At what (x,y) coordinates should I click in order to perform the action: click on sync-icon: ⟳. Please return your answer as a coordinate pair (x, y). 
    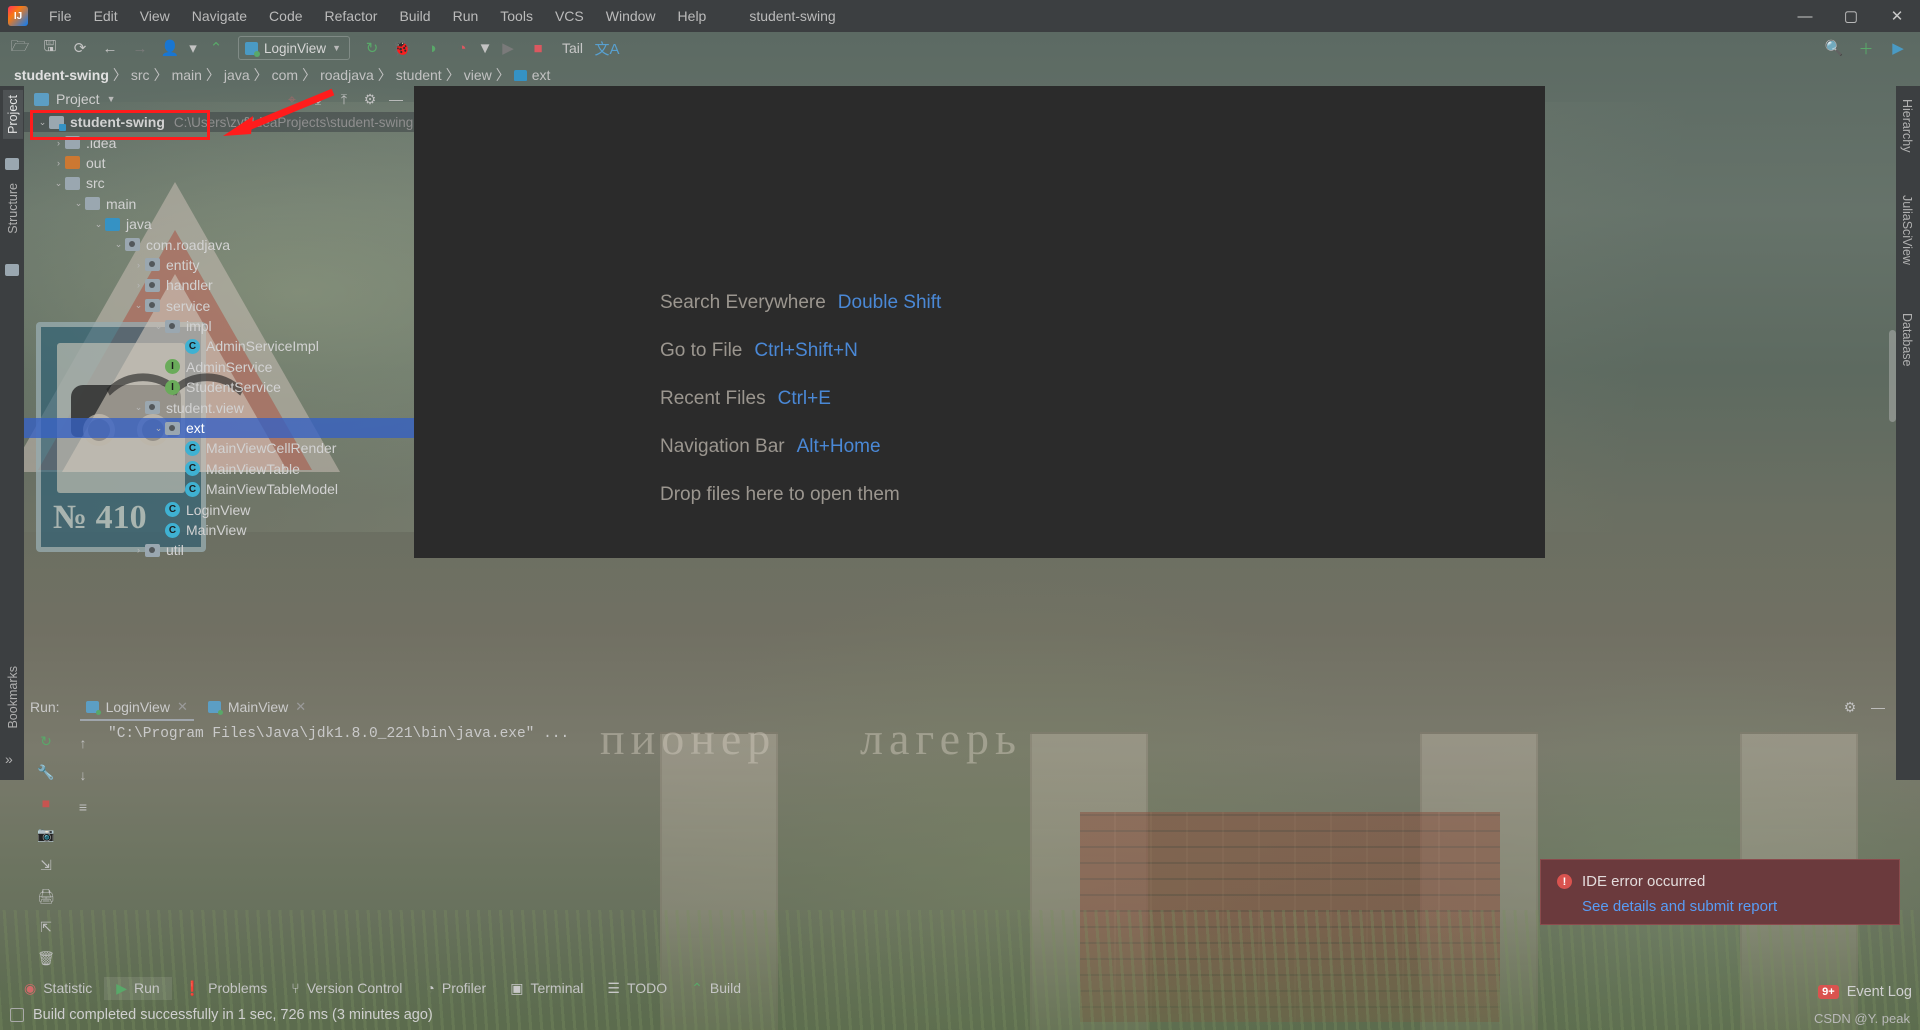
    Looking at the image, I should click on (80, 48).